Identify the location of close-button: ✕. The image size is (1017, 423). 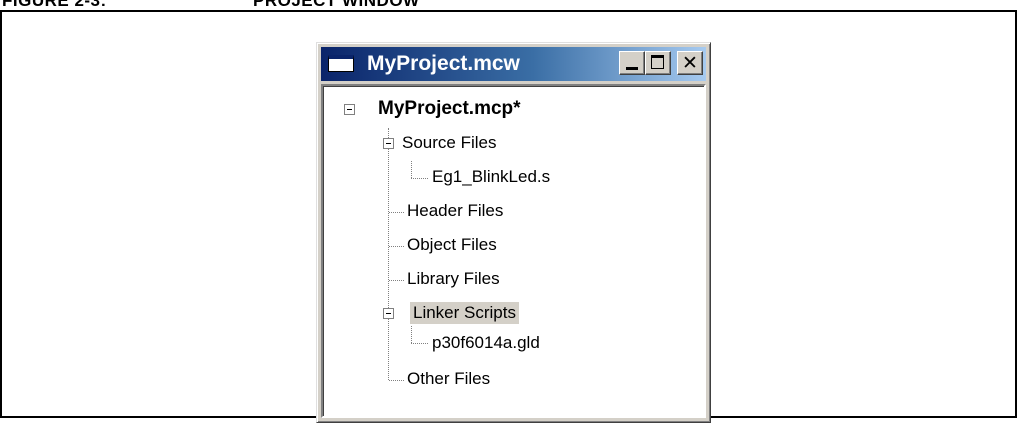
(690, 63).